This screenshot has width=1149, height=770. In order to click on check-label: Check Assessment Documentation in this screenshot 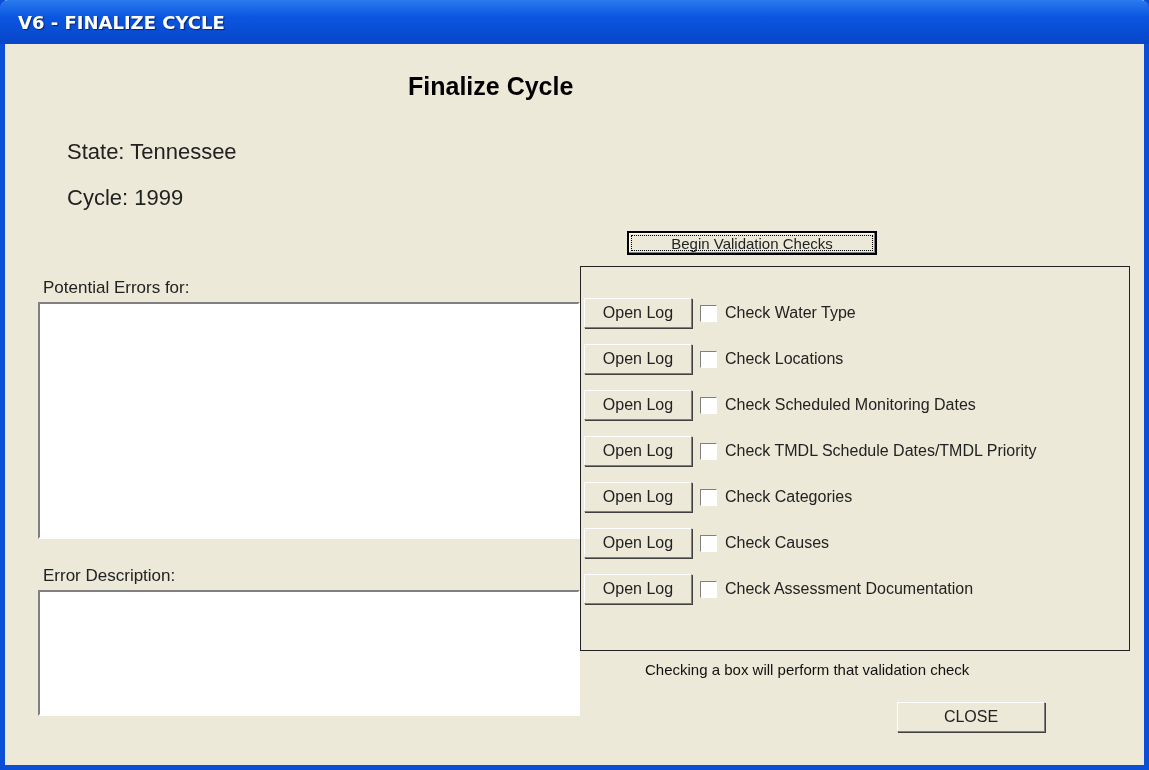, I will do `click(849, 589)`.